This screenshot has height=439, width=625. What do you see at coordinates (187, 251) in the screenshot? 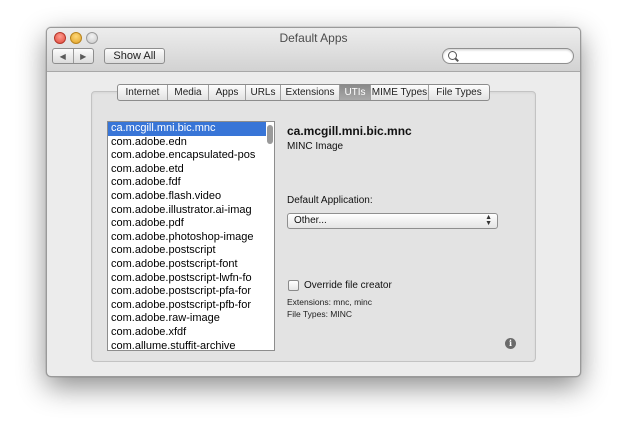
I see `list-item: com.adobe.postscript` at bounding box center [187, 251].